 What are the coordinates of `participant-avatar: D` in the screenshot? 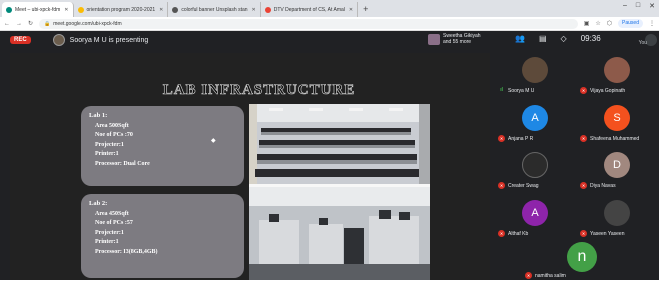 It's located at (617, 165).